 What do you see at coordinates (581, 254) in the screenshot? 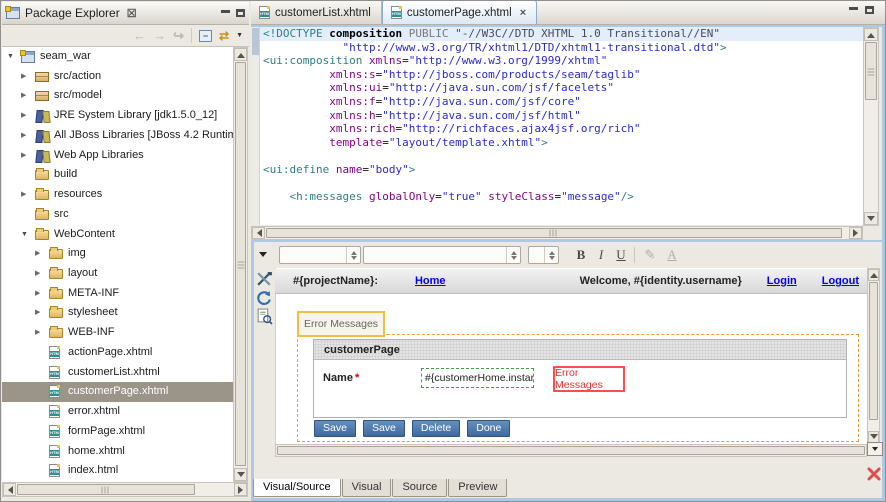
I see `bold-button: B` at bounding box center [581, 254].